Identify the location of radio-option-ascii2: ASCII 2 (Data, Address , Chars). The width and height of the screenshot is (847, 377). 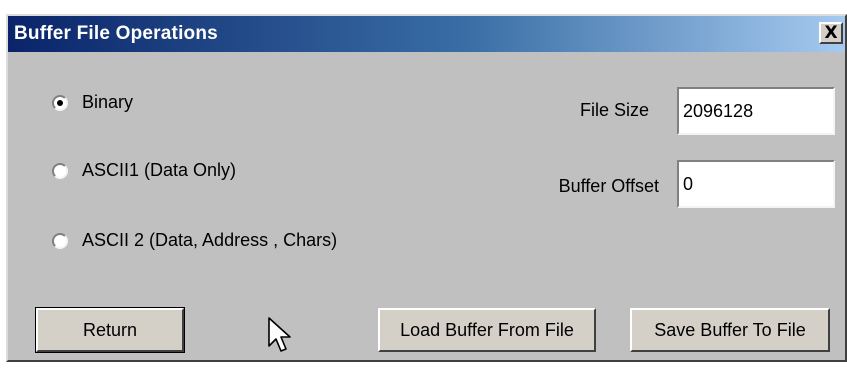
(194, 240).